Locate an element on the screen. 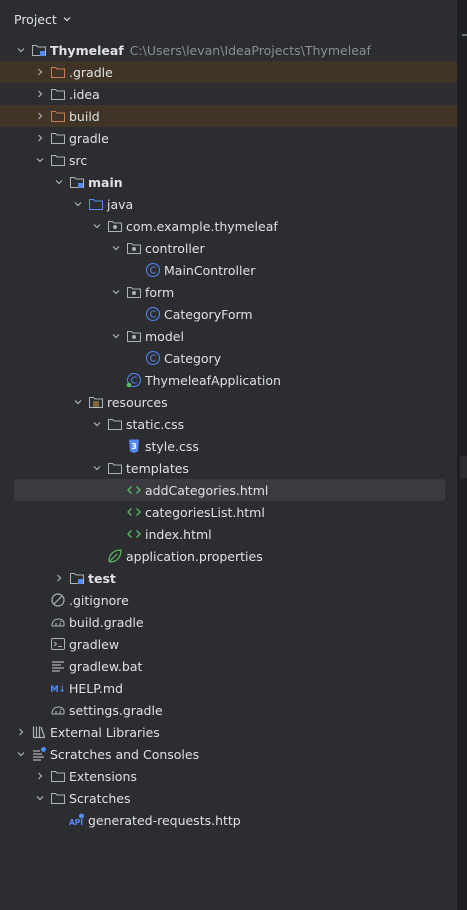 The image size is (467, 910). tree-item-gradlew: gradlew is located at coordinates (228, 644).